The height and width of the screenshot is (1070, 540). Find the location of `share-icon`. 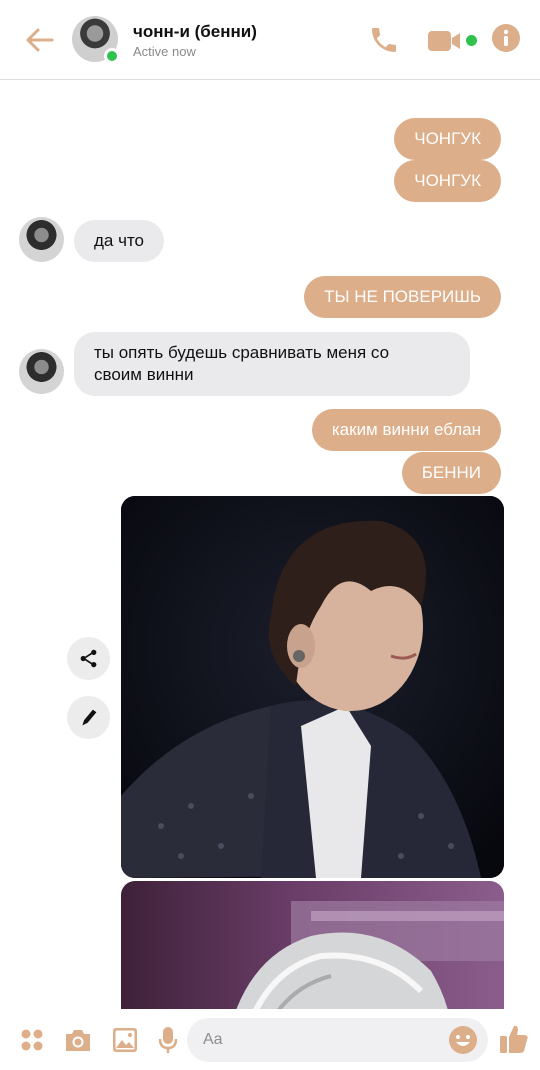

share-icon is located at coordinates (88, 658).